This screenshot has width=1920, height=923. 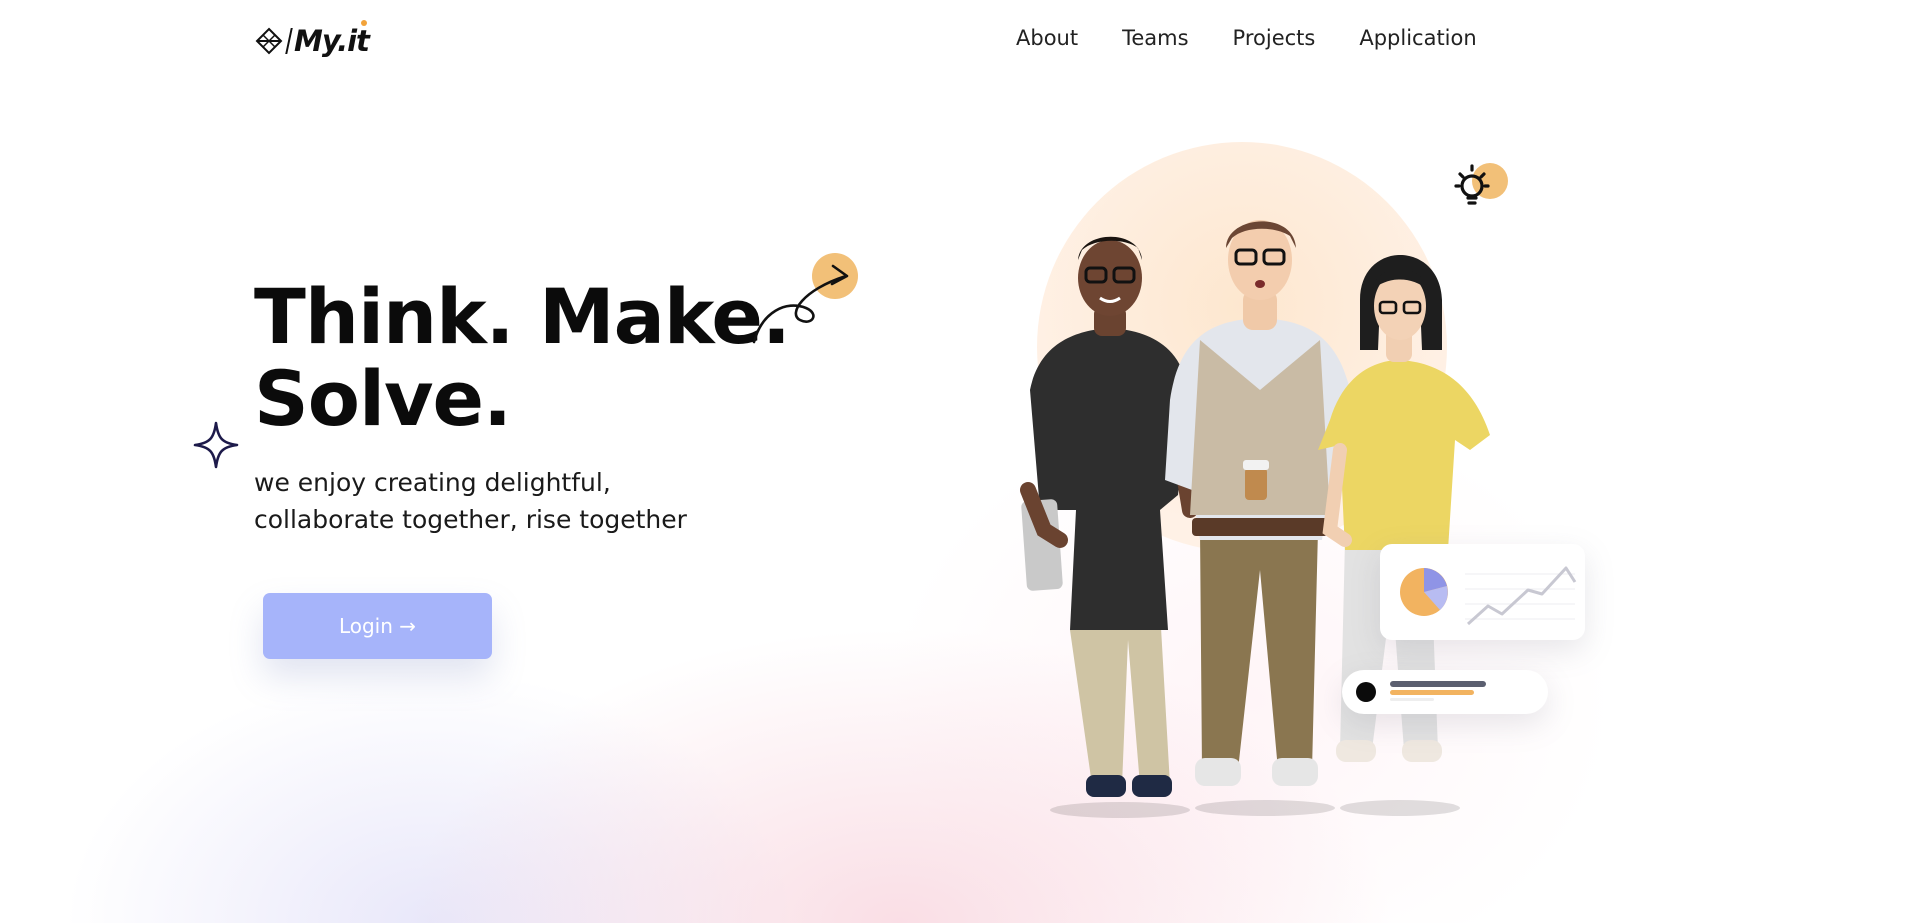 I want to click on logo-dot, so click(x=363, y=23).